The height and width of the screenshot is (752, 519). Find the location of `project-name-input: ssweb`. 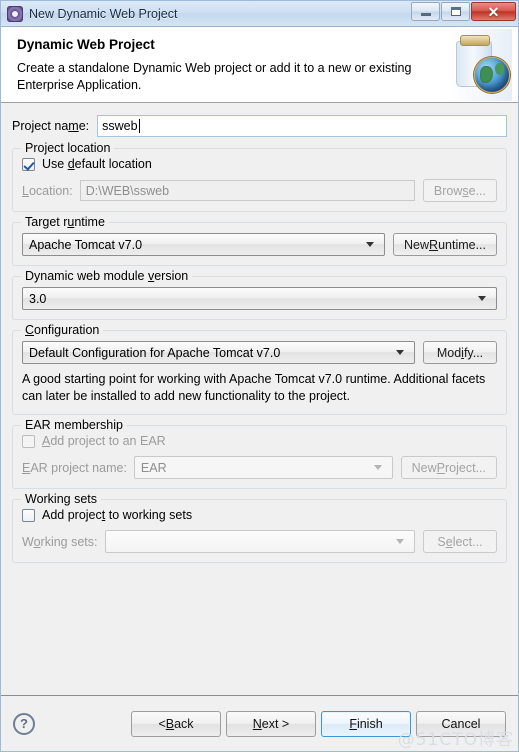

project-name-input: ssweb is located at coordinates (302, 126).